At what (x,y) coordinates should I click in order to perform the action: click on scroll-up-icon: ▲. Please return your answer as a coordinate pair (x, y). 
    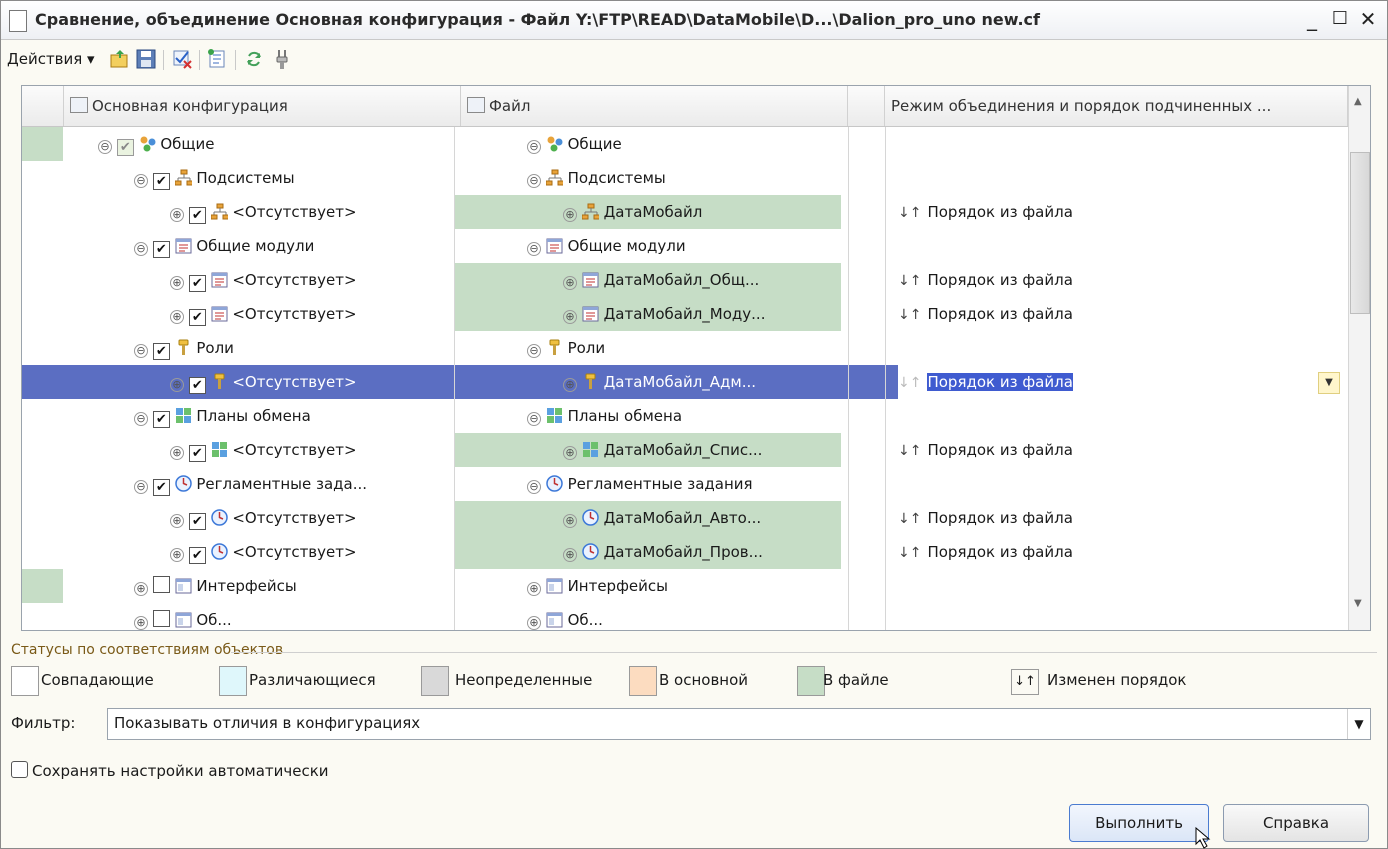
    Looking at the image, I should click on (1358, 101).